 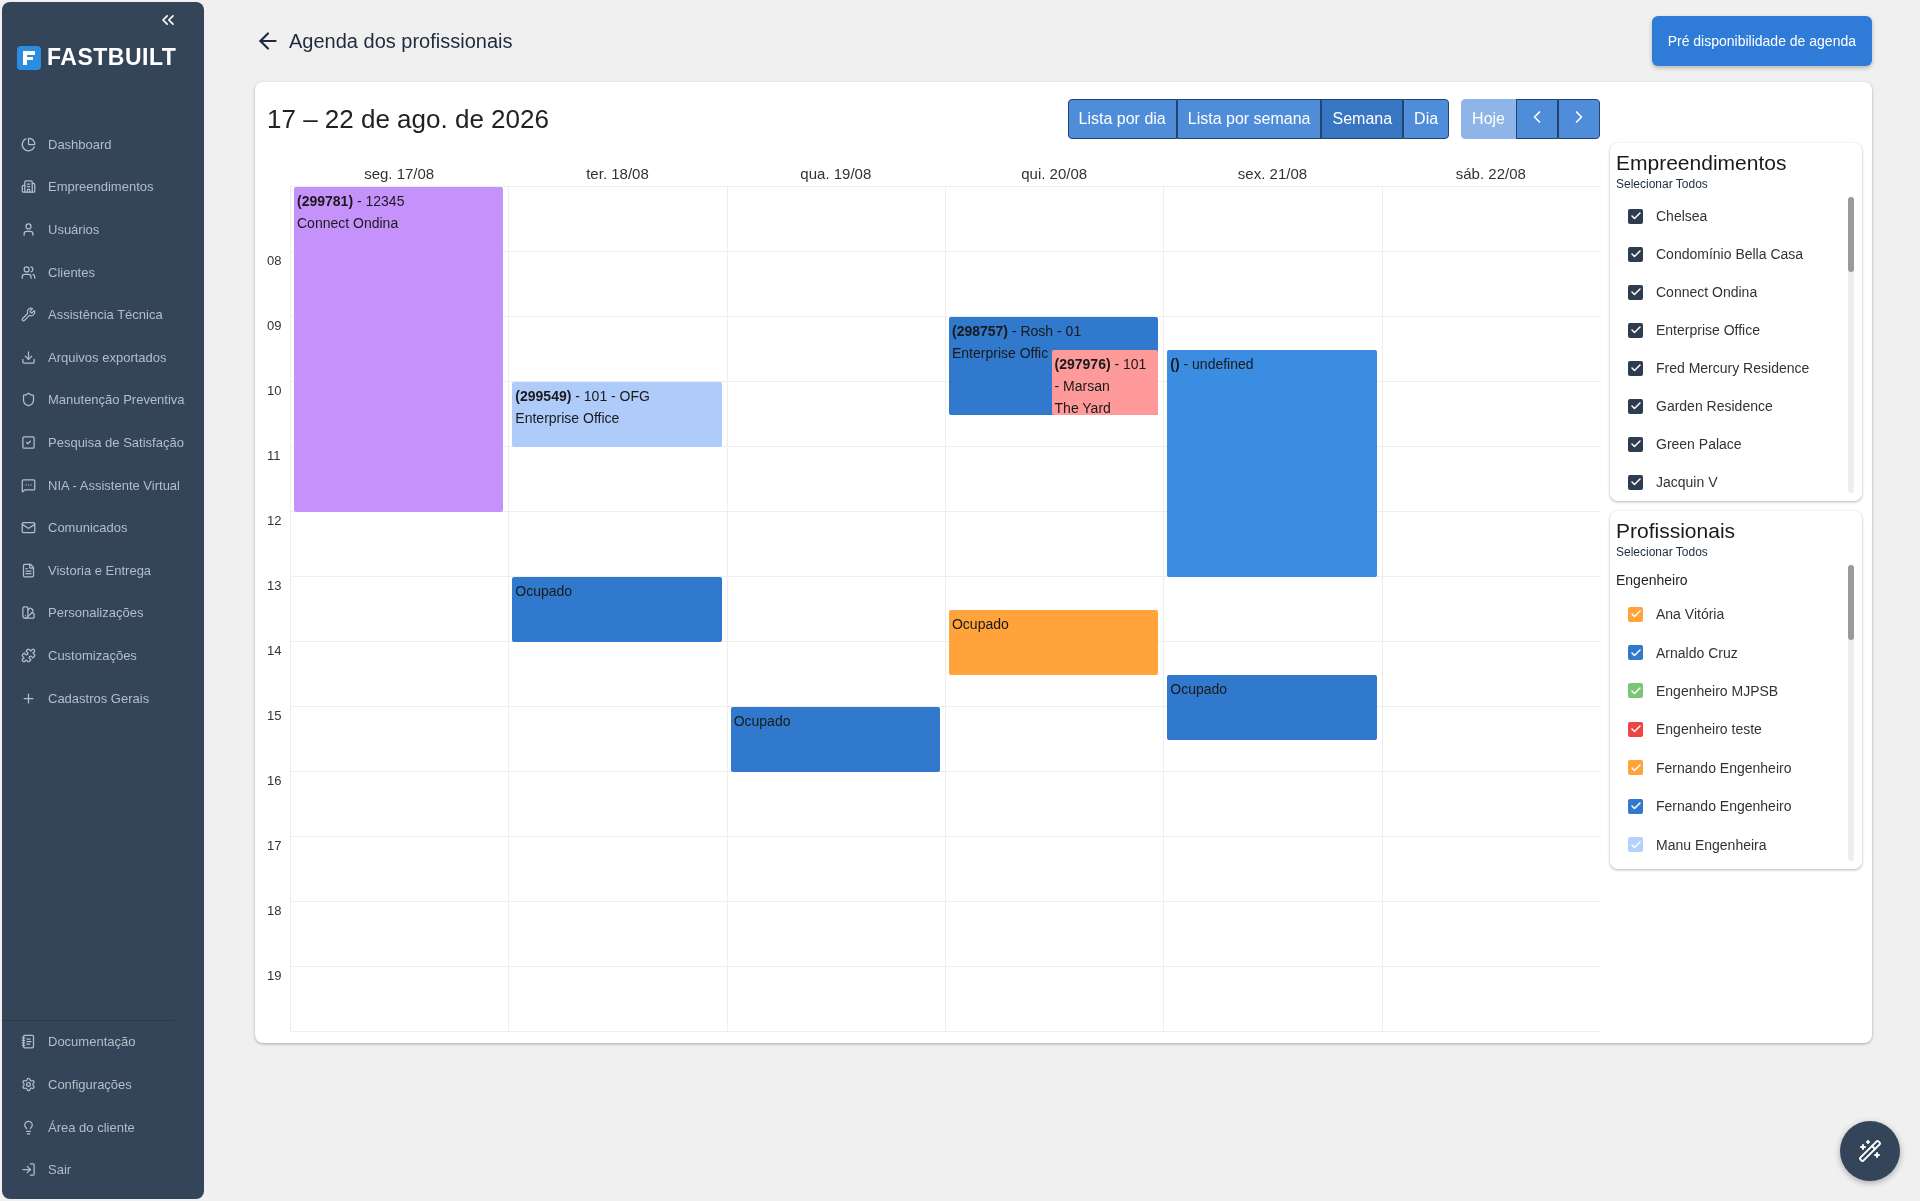 I want to click on view-tab: Lista por dia, so click(x=1122, y=119).